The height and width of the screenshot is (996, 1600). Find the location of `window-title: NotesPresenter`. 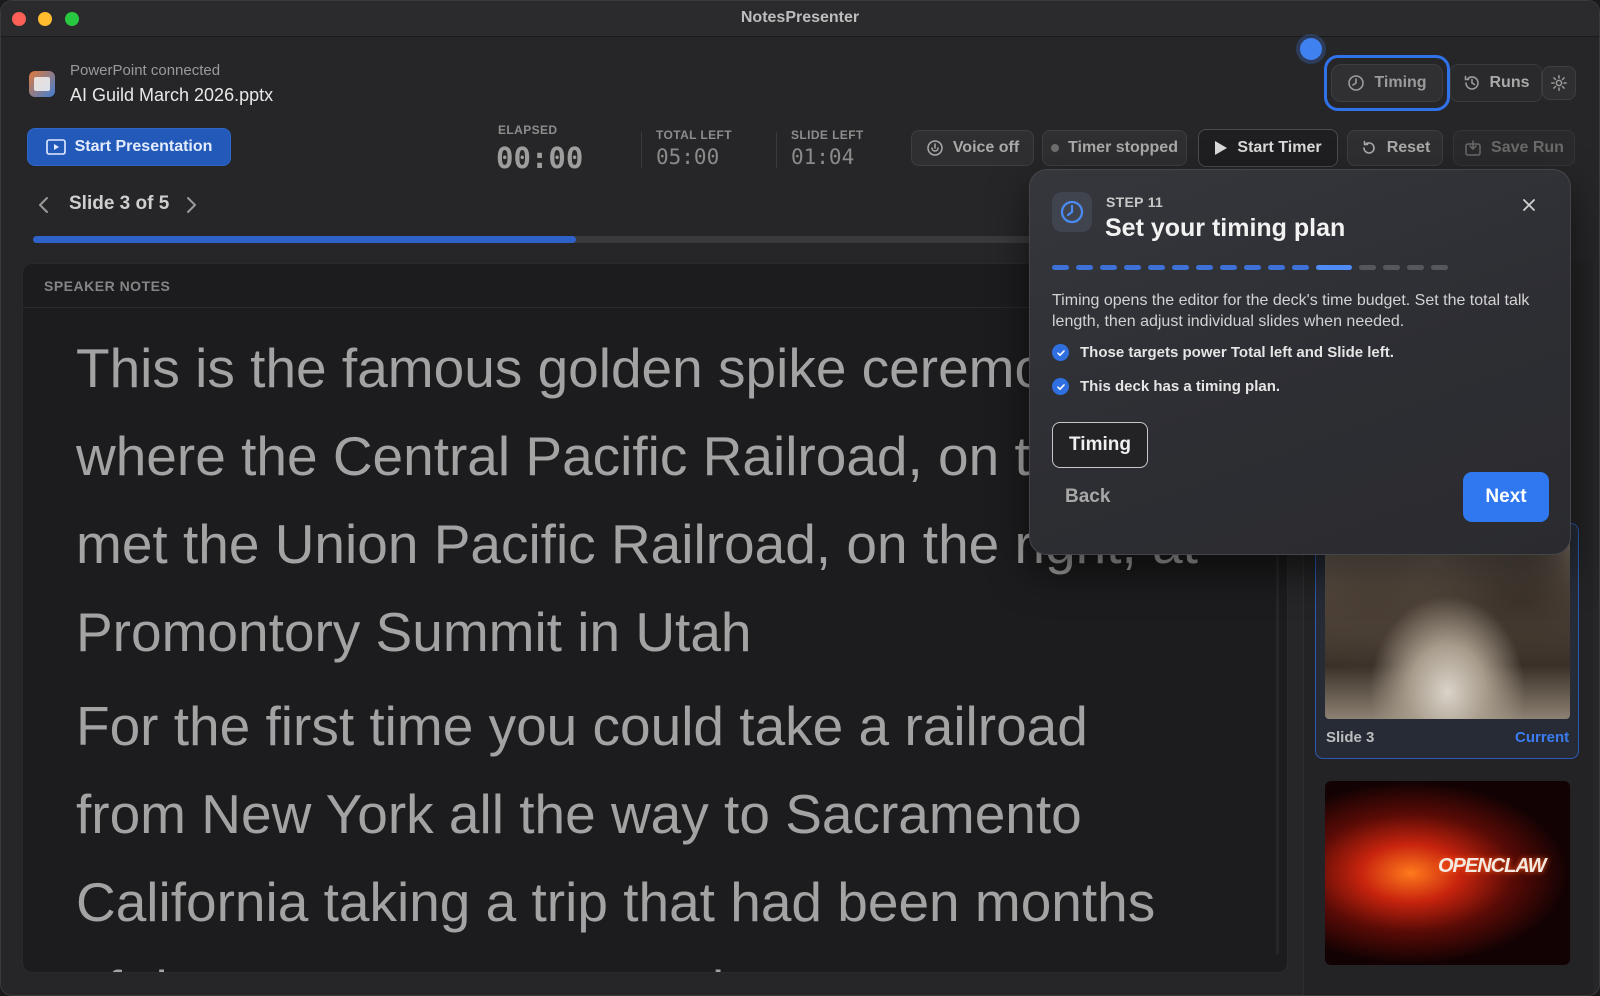

window-title: NotesPresenter is located at coordinates (800, 17).